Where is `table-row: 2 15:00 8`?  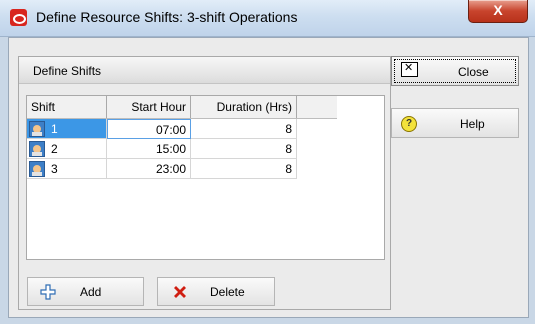 table-row: 2 15:00 8 is located at coordinates (182, 149).